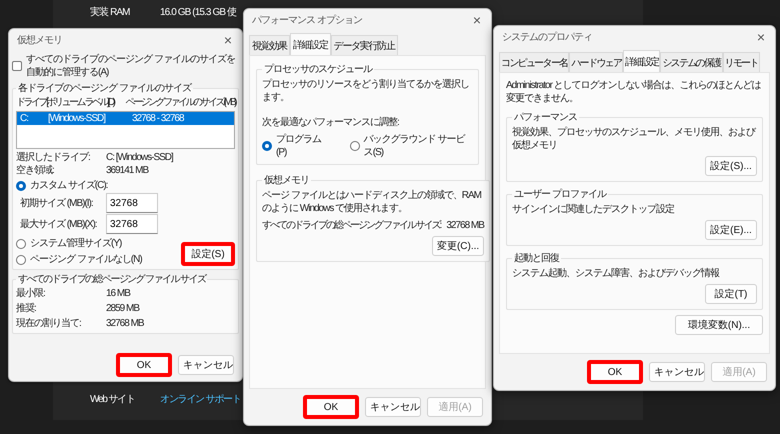 Image resolution: width=780 pixels, height=434 pixels. Describe the element at coordinates (286, 180) in the screenshot. I see `group-title: 仮想メモリ` at that location.